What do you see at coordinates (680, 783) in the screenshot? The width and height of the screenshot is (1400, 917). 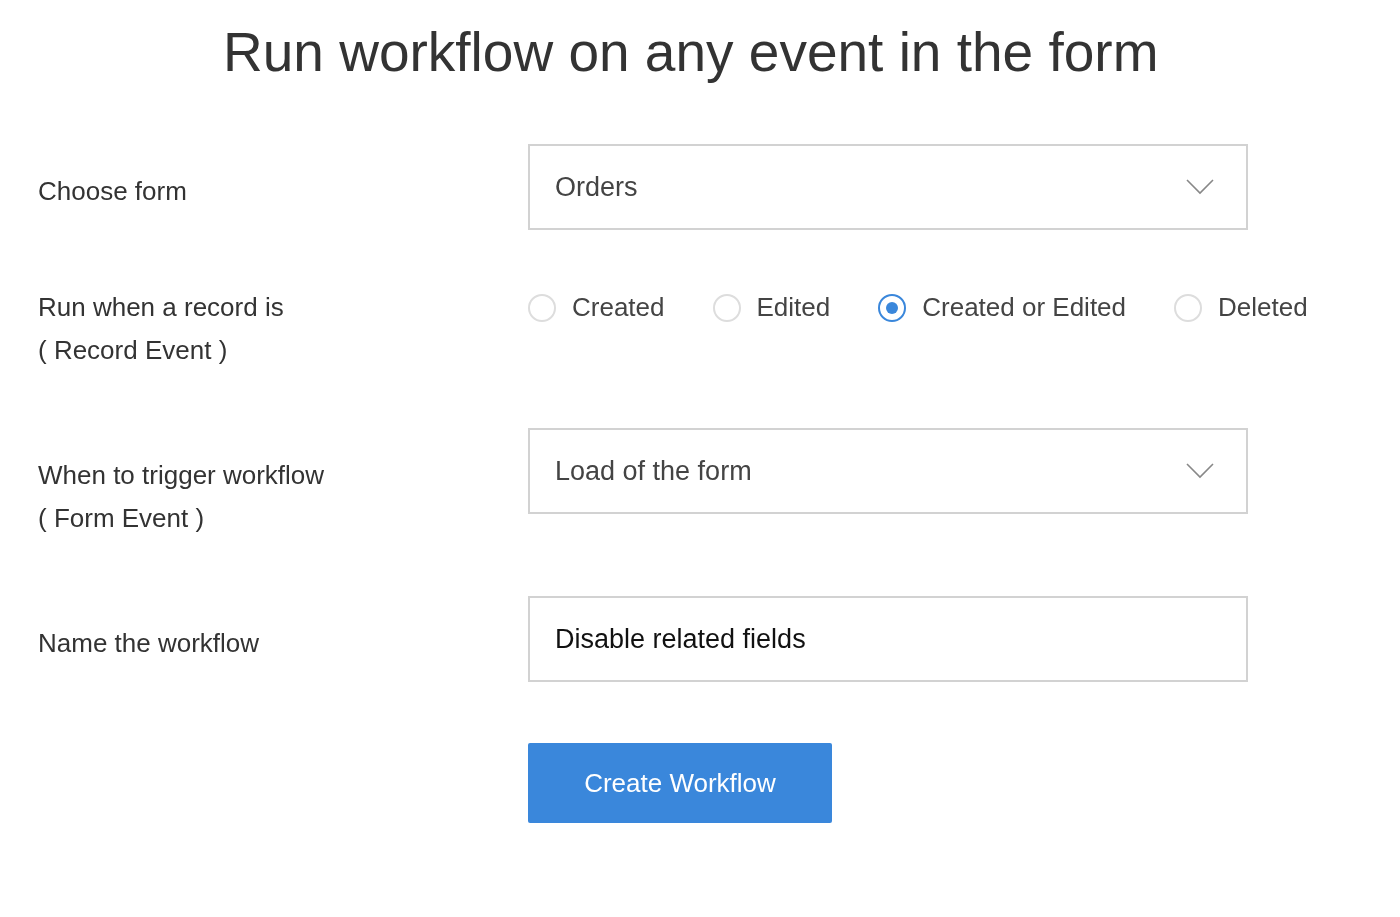 I see `create-workflow-button: Create Workflow` at bounding box center [680, 783].